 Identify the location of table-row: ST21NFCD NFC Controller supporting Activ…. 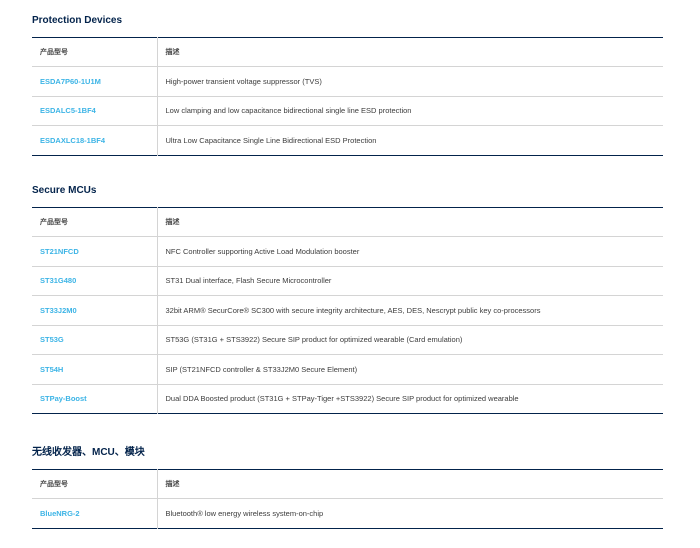
(347, 251).